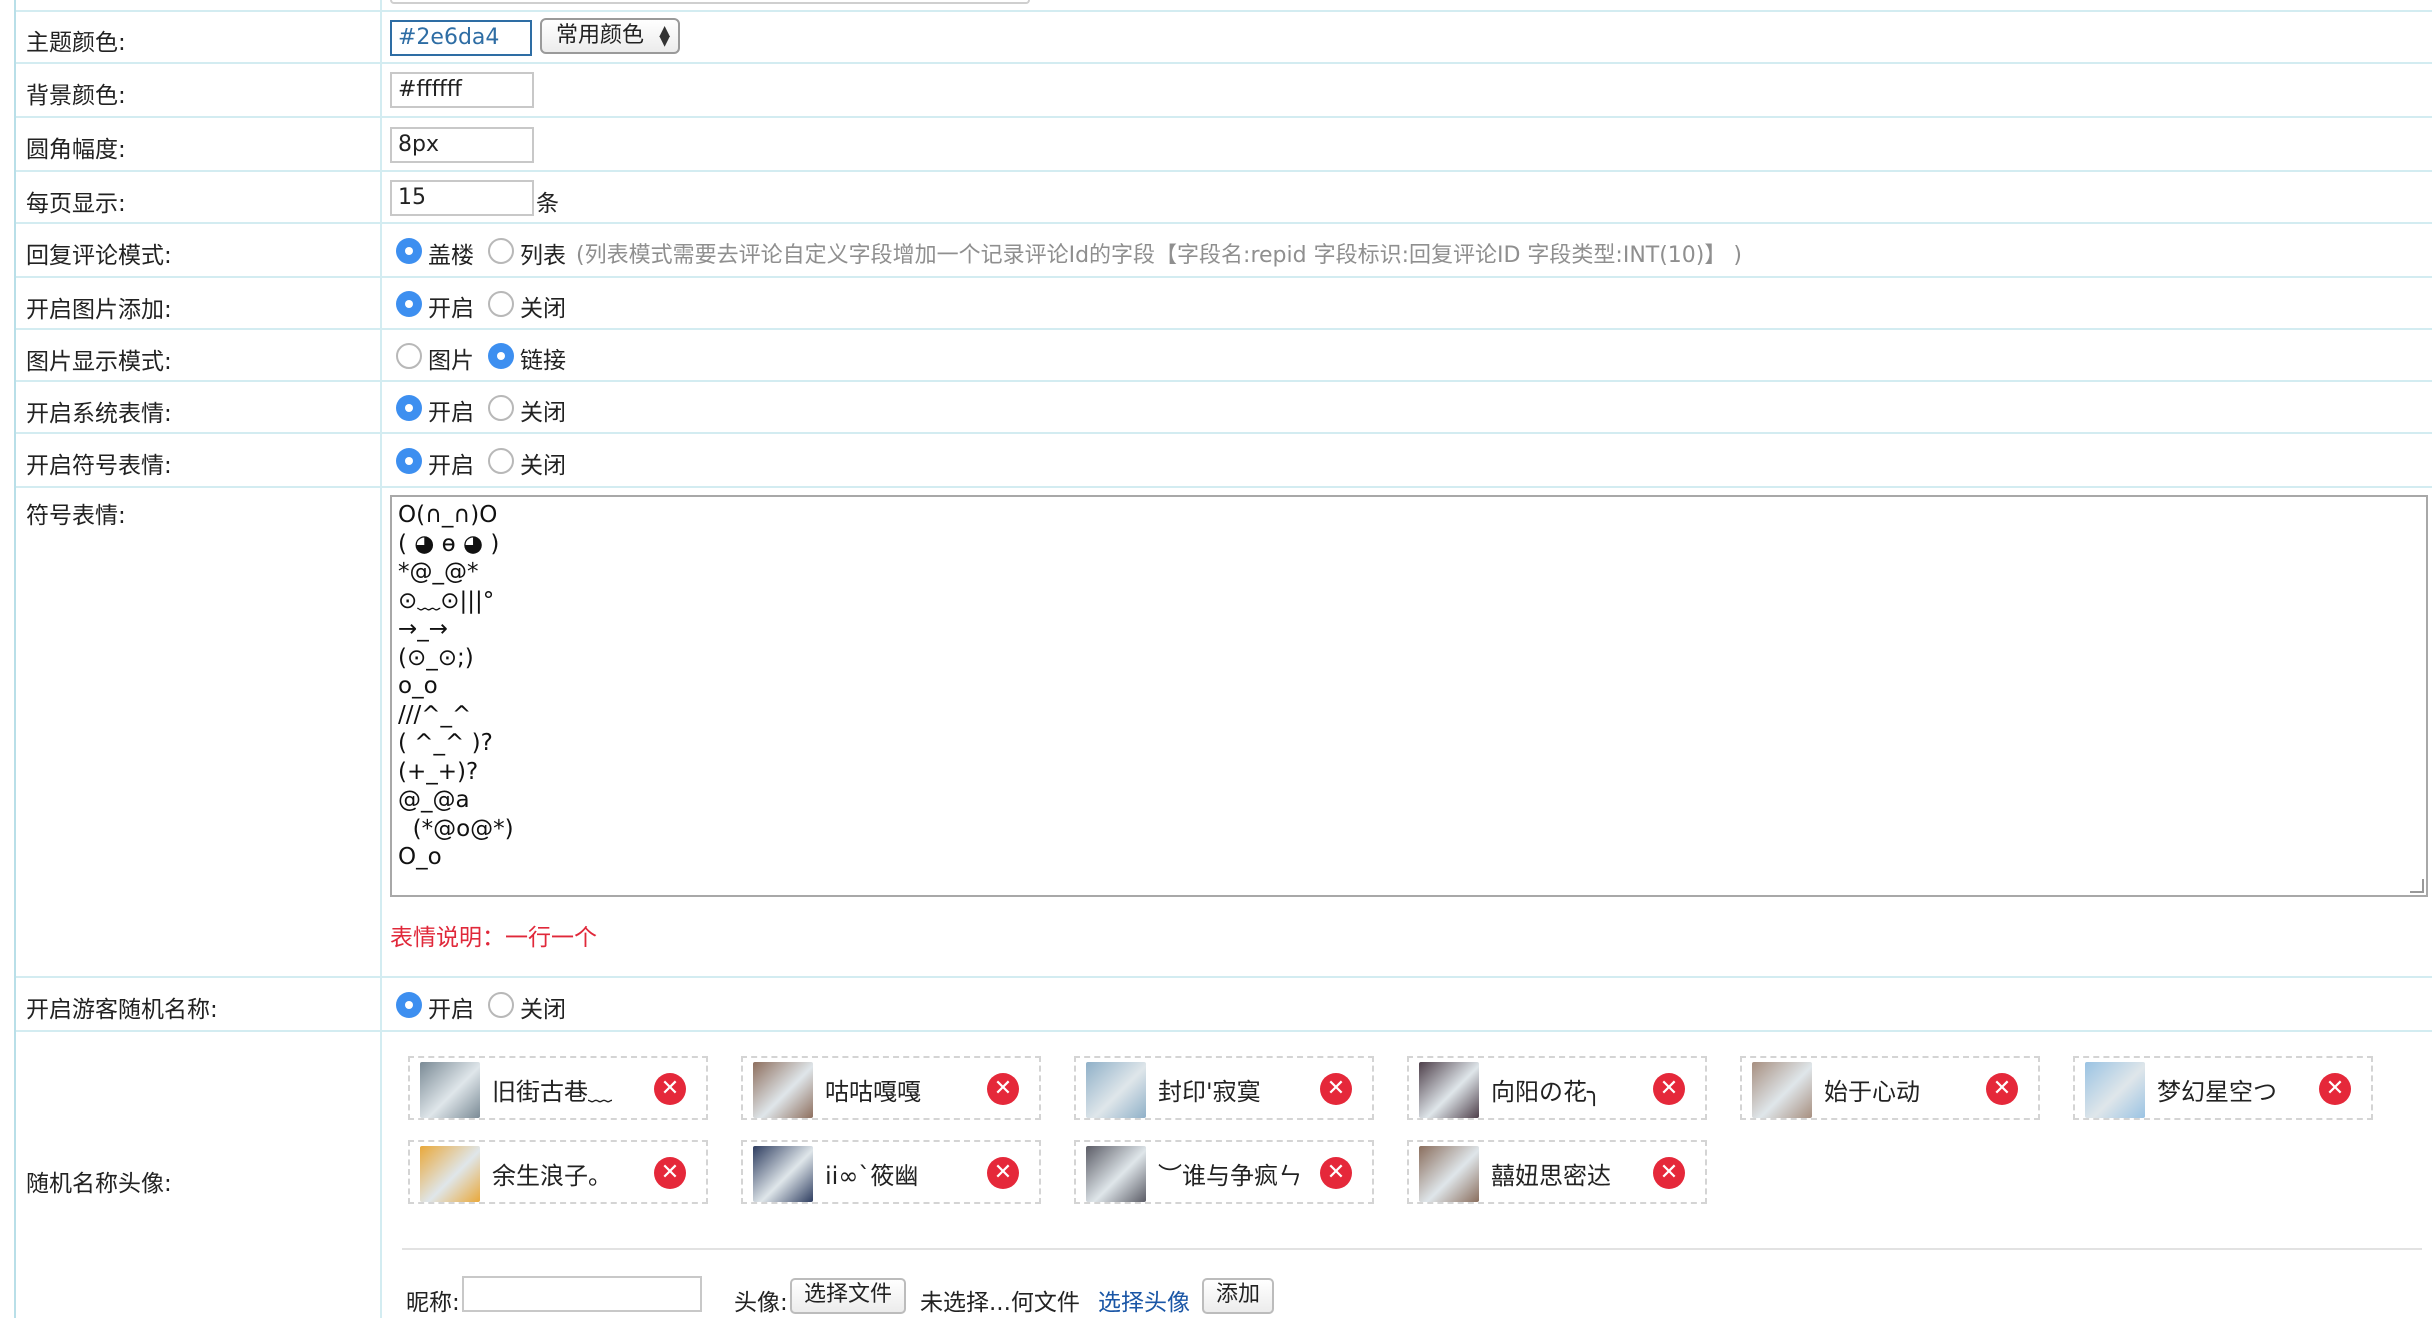 The height and width of the screenshot is (1318, 2432). What do you see at coordinates (2417, 886) in the screenshot?
I see `resize-grip-icon` at bounding box center [2417, 886].